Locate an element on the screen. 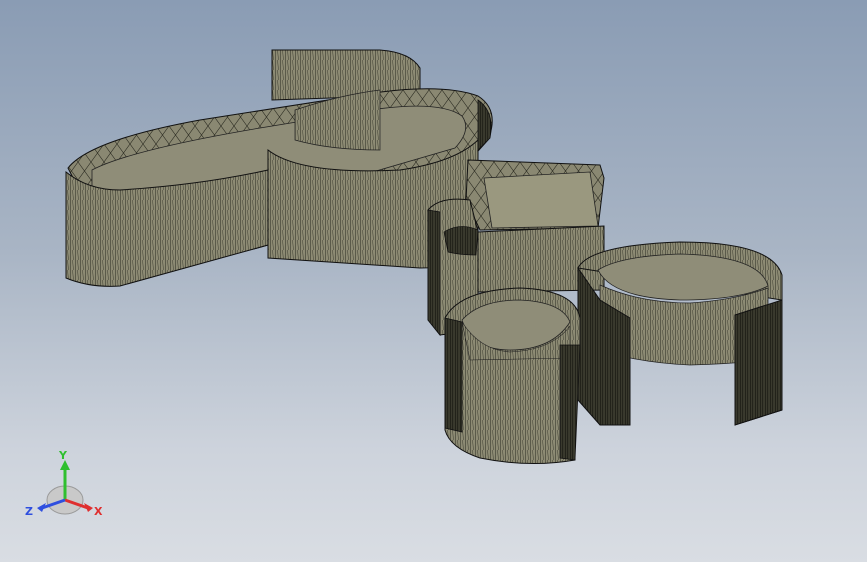  right-open-ring is located at coordinates (680, 333).